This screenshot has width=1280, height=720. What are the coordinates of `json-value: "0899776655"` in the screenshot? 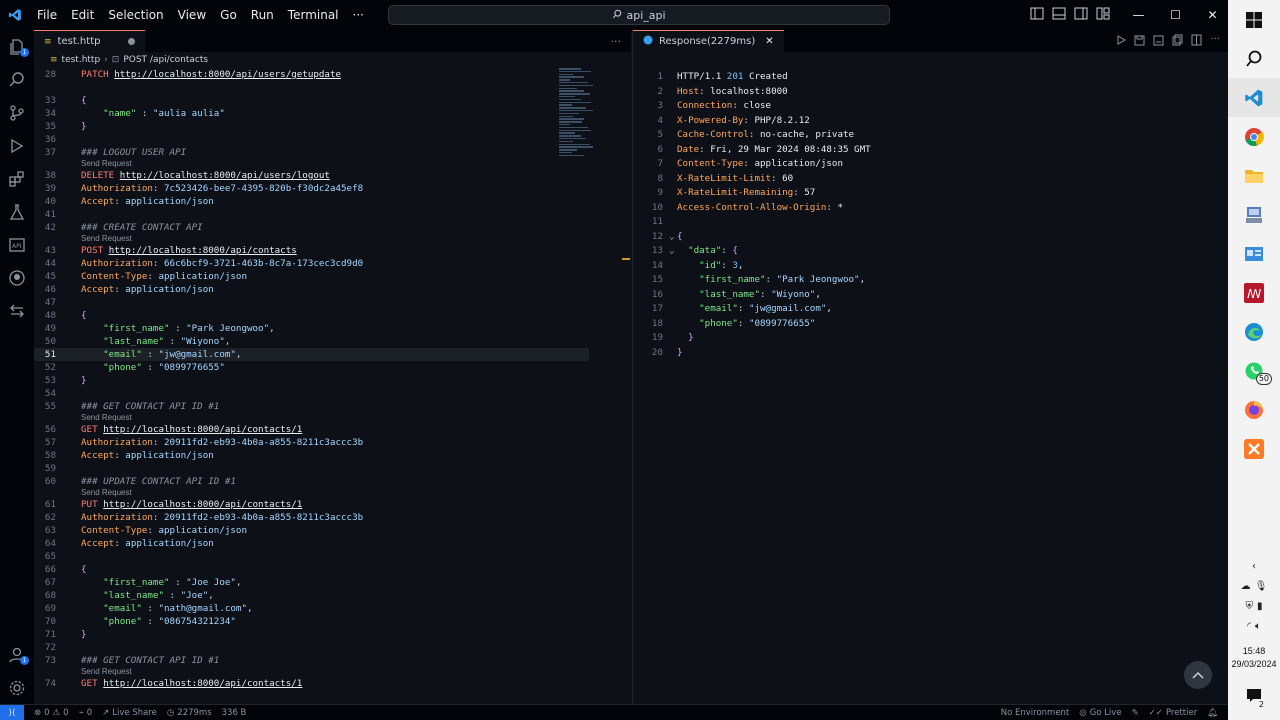 It's located at (782, 323).